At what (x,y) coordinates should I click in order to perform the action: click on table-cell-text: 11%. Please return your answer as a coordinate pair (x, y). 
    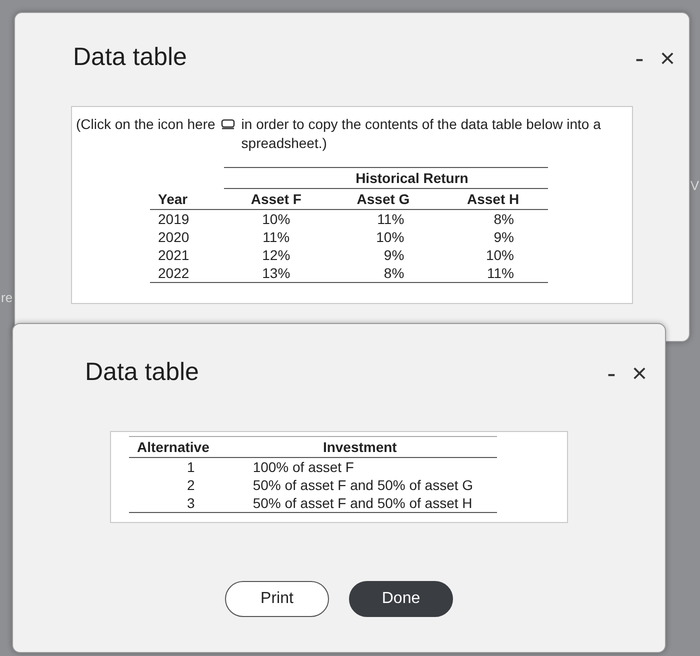
    Looking at the image, I should click on (276, 237).